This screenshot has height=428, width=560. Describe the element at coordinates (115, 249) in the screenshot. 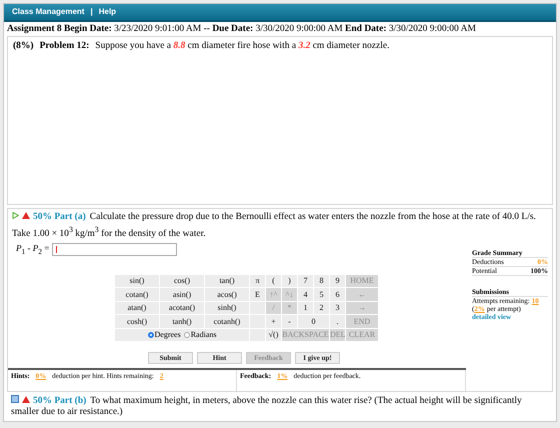

I see `answer-field` at that location.